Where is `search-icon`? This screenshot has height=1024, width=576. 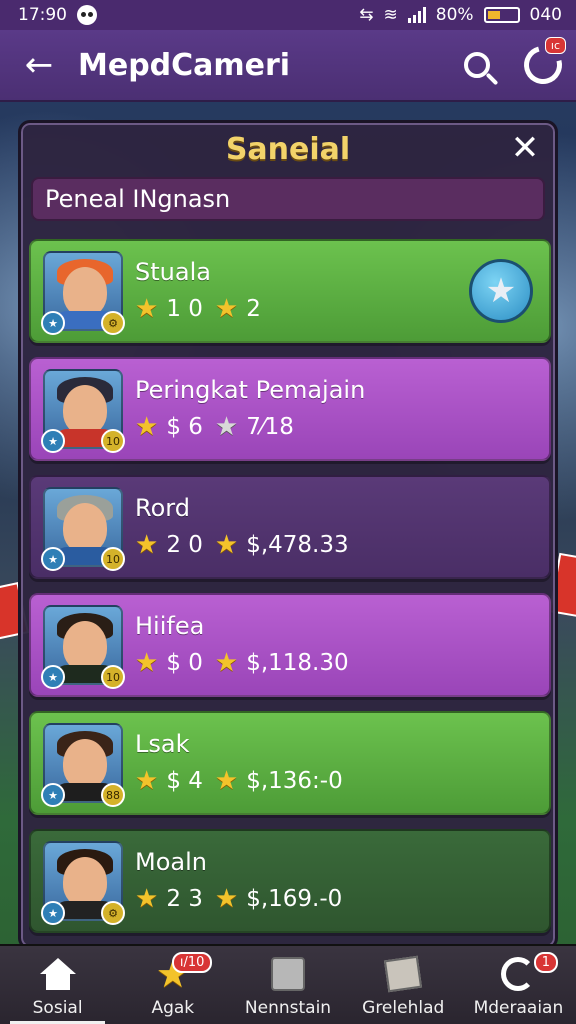 search-icon is located at coordinates (477, 65).